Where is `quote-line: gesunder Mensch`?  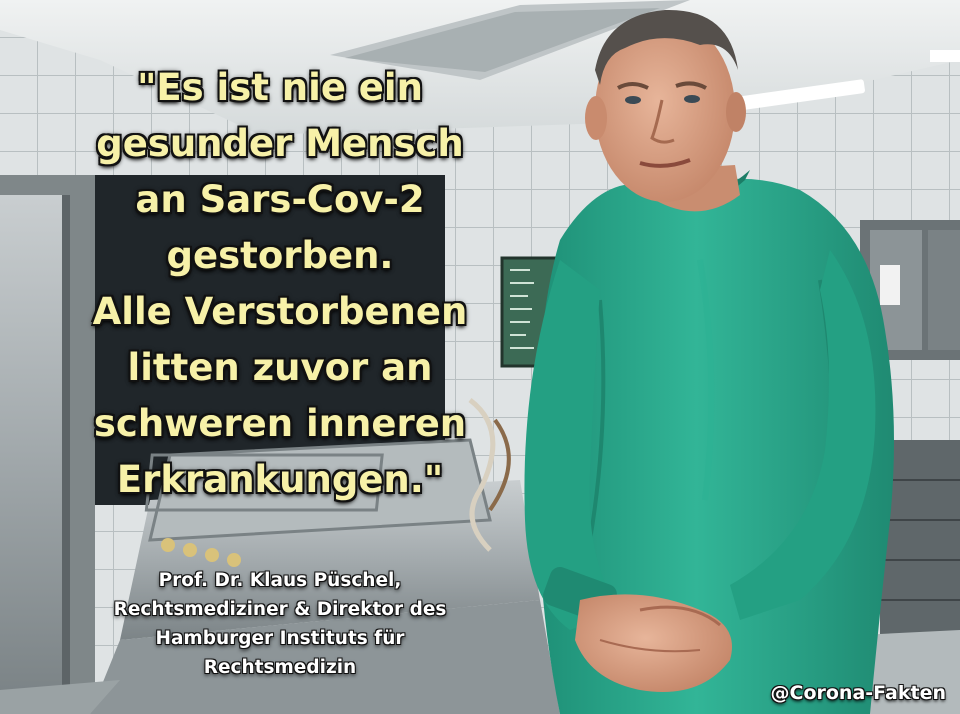 quote-line: gesunder Mensch is located at coordinates (280, 143).